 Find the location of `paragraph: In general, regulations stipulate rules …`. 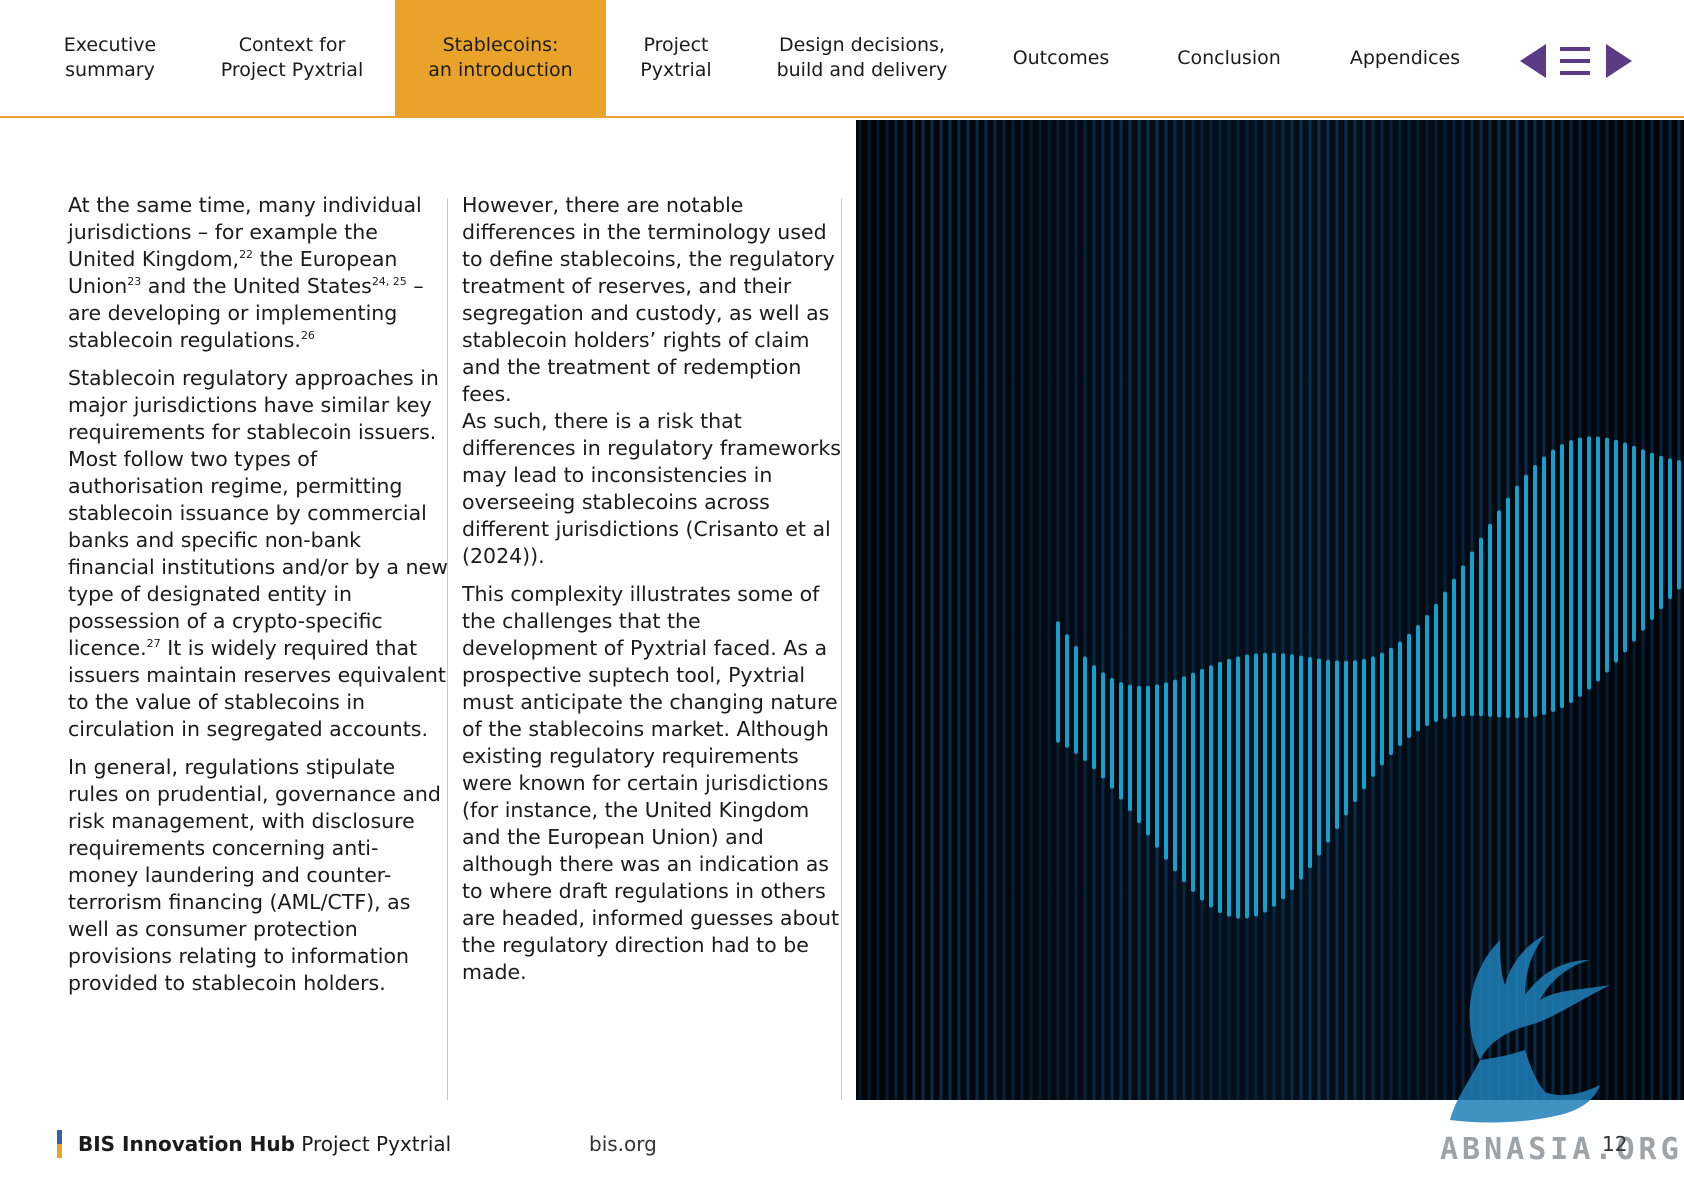

paragraph: In general, regulations stipulate rules … is located at coordinates (254, 875).